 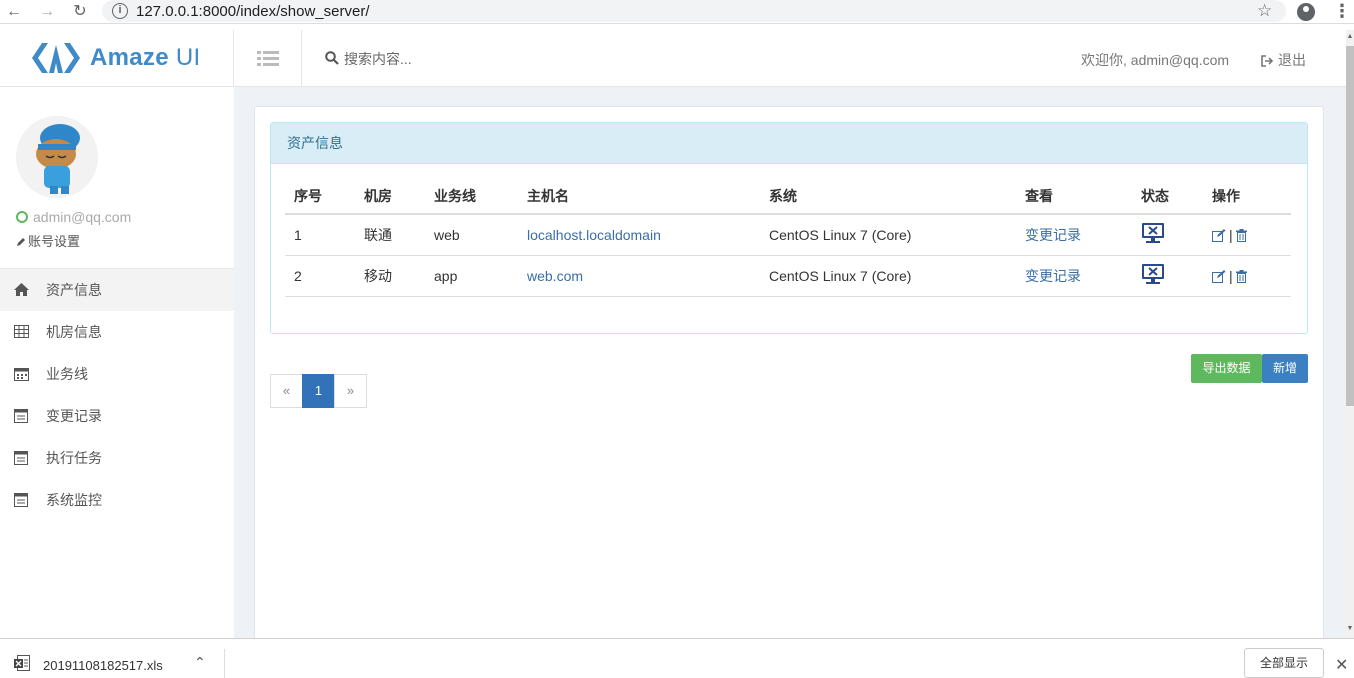 I want to click on sidebar-item-rooms: 机房信息, so click(x=117, y=332).